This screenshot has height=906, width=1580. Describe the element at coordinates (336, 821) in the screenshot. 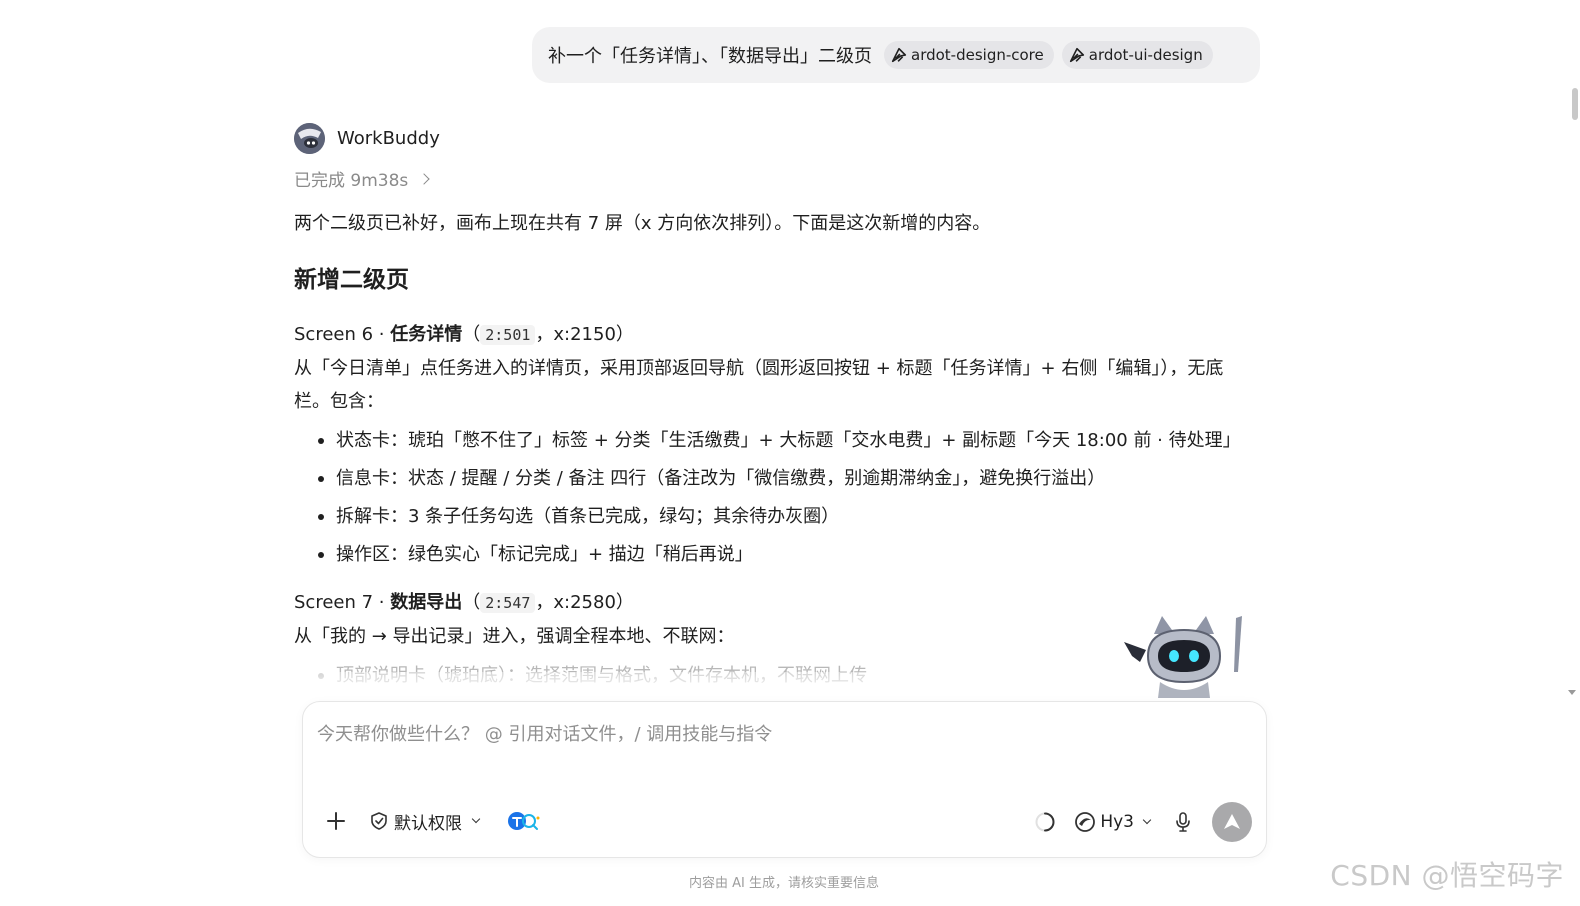

I see `add-icon` at that location.